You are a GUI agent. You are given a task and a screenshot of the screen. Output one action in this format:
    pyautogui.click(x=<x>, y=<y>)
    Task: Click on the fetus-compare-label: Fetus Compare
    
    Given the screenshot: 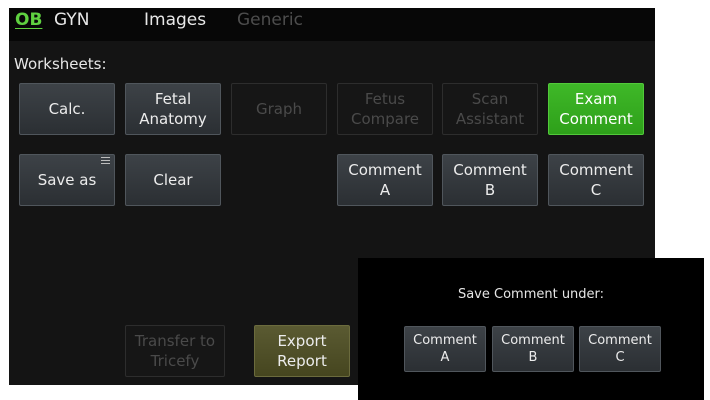 What is the action you would take?
    pyautogui.click(x=385, y=109)
    